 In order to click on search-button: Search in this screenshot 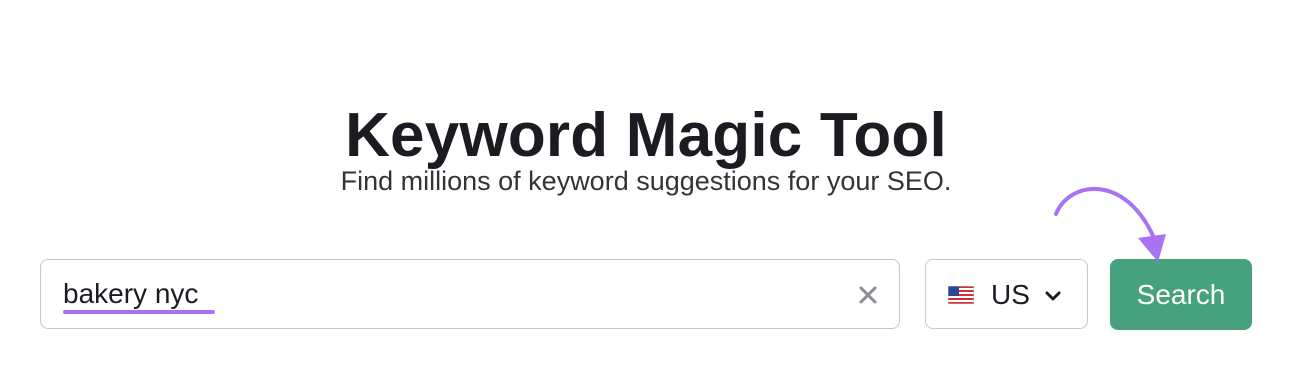, I will do `click(1181, 294)`.